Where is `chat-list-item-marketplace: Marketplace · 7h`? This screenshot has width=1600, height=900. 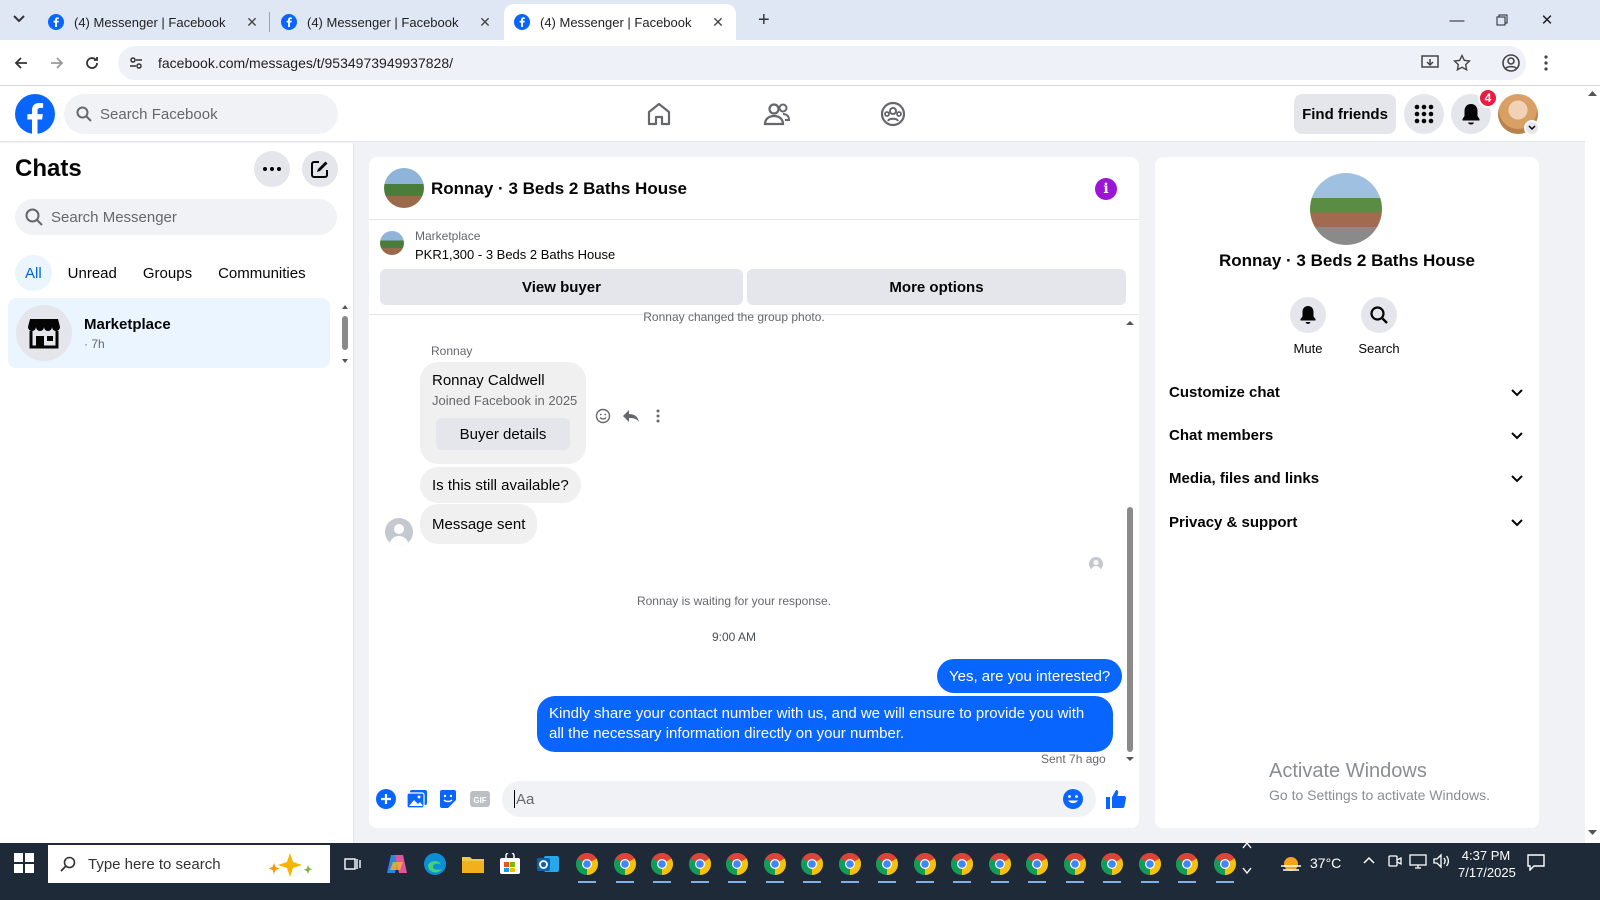 chat-list-item-marketplace: Marketplace · 7h is located at coordinates (169, 333).